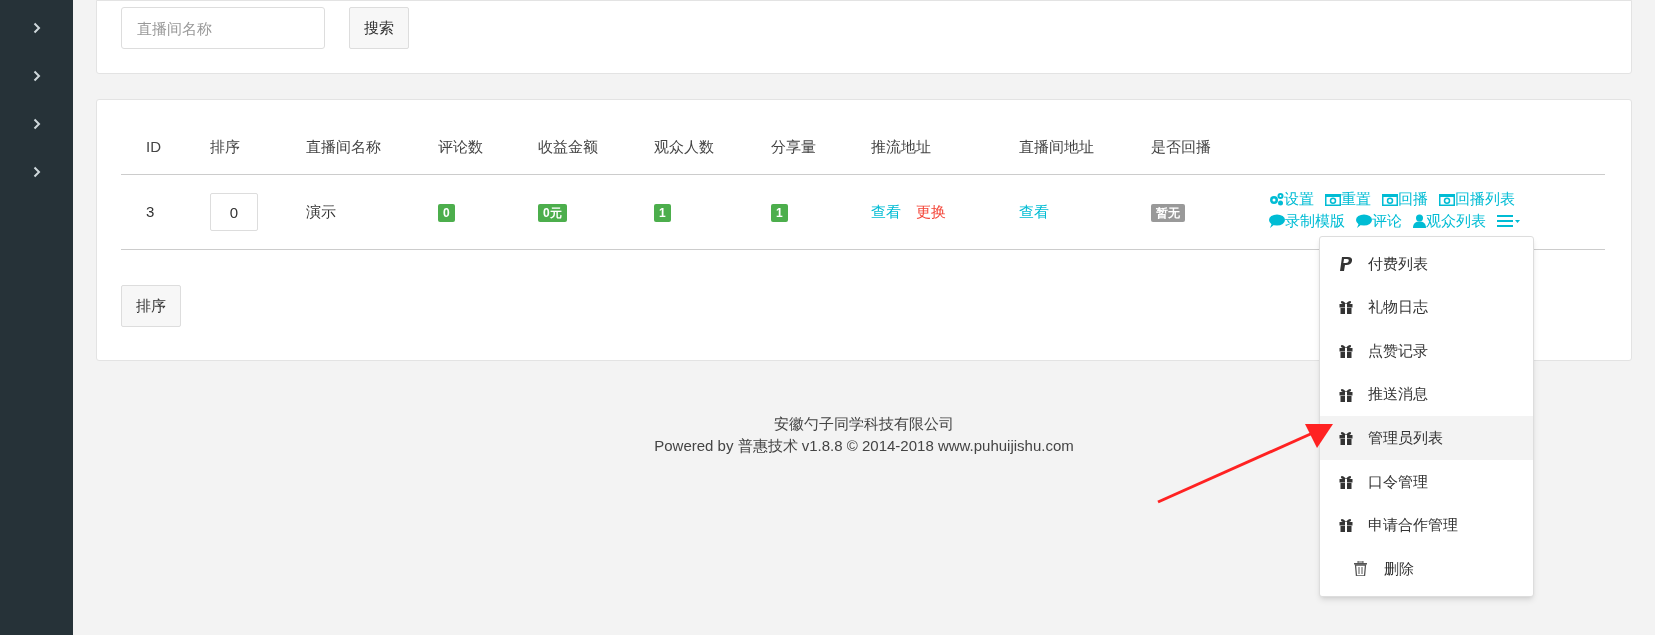 The width and height of the screenshot is (1655, 635). Describe the element at coordinates (343, 146) in the screenshot. I see `column-header: 直播间名称` at that location.